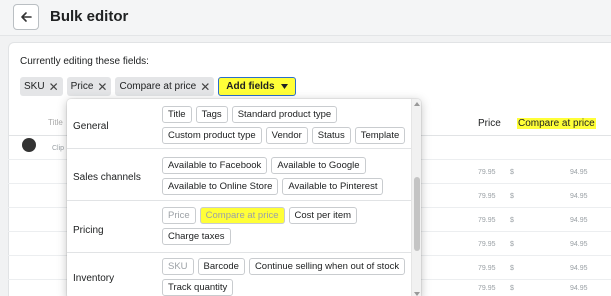  Describe the element at coordinates (221, 266) in the screenshot. I see `option-barcode: Barcode` at that location.